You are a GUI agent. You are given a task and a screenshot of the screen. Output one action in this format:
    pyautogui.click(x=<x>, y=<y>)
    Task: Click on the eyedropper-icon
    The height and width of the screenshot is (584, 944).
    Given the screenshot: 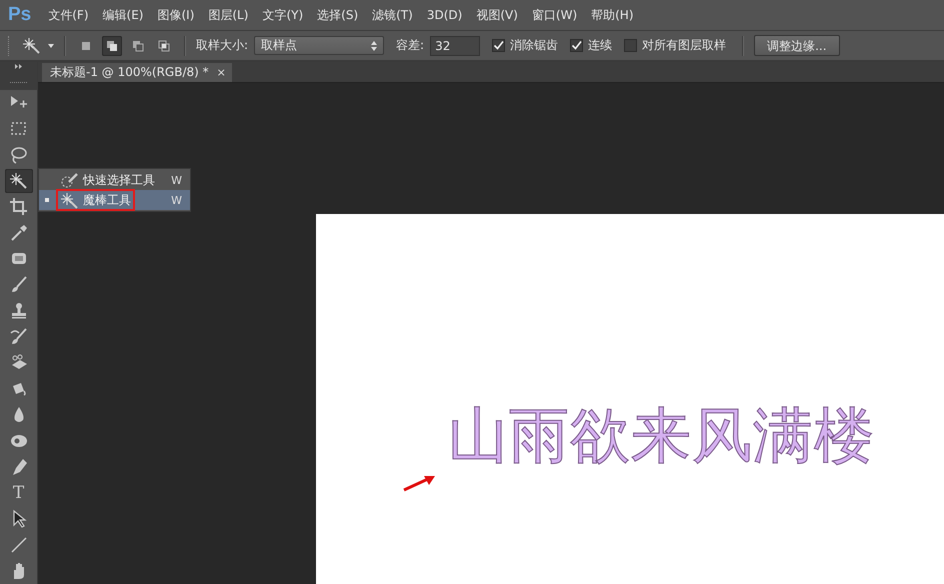 What is the action you would take?
    pyautogui.click(x=18, y=233)
    